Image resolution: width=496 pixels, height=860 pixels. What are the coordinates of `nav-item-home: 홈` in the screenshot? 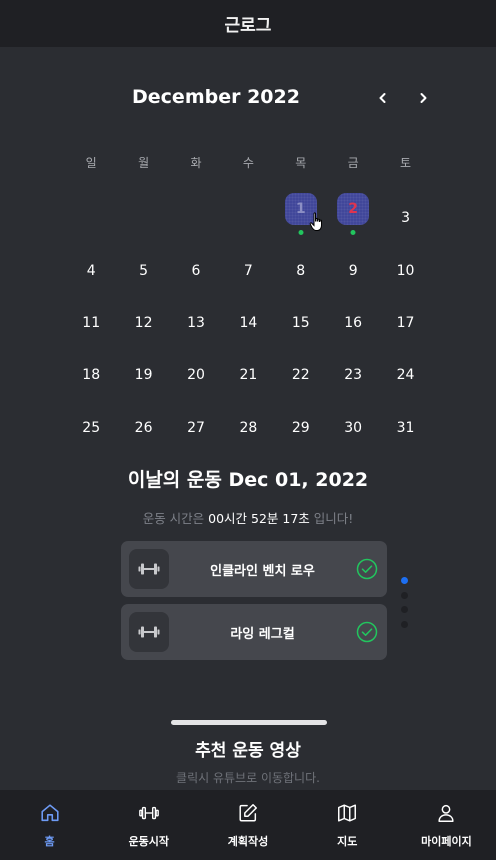 It's located at (49, 825).